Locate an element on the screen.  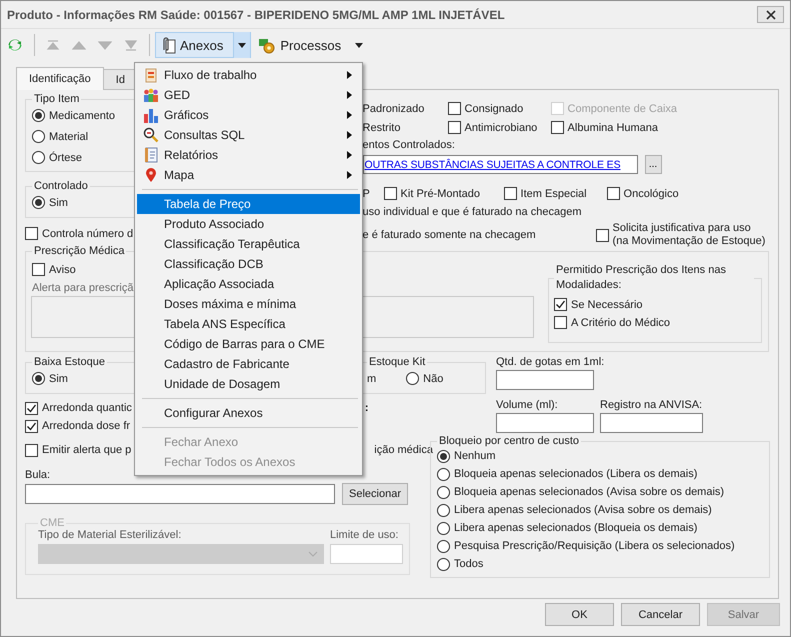
field-label: Registro na ANVISA: is located at coordinates (651, 405).